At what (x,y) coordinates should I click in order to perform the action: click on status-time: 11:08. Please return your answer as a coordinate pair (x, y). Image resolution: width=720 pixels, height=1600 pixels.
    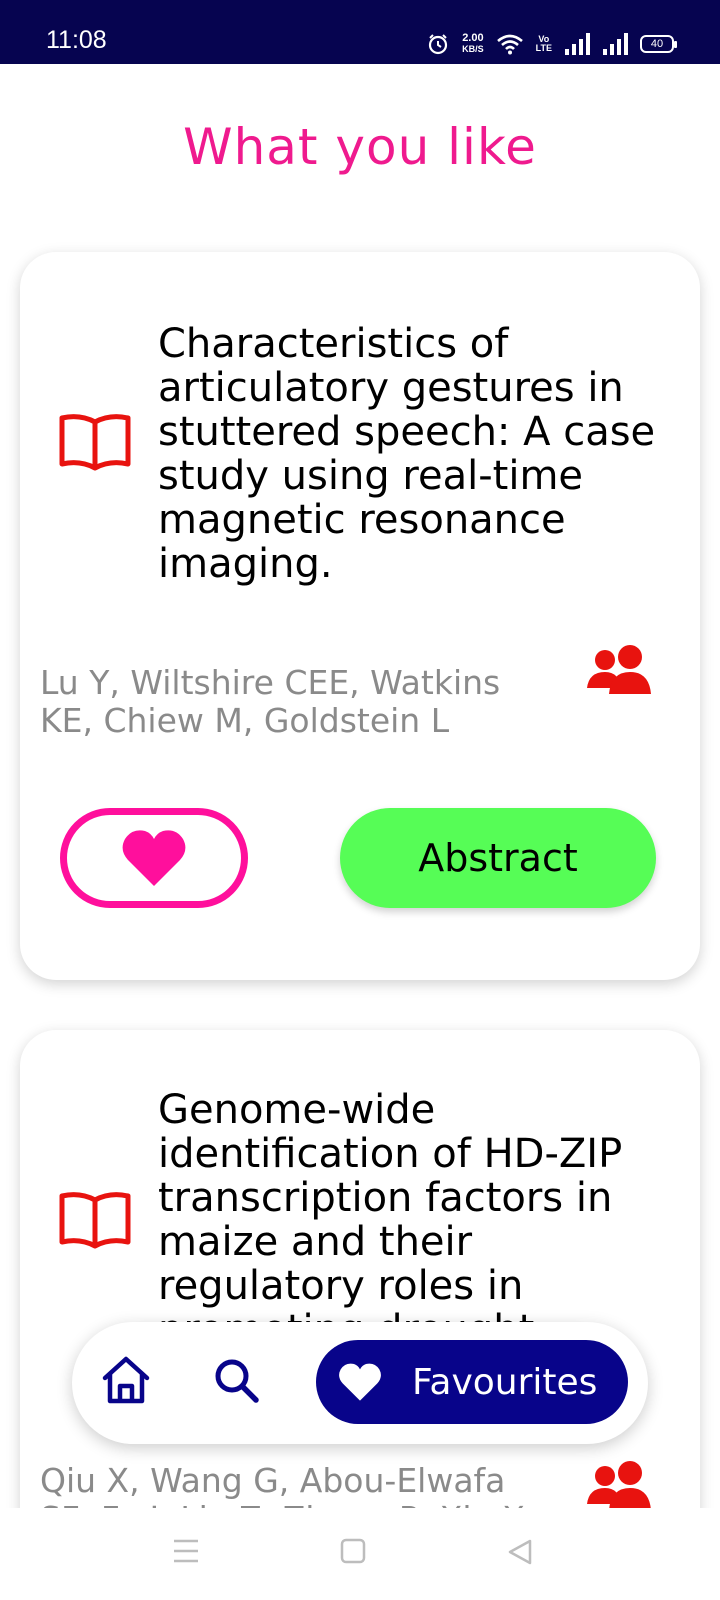
    Looking at the image, I should click on (76, 40).